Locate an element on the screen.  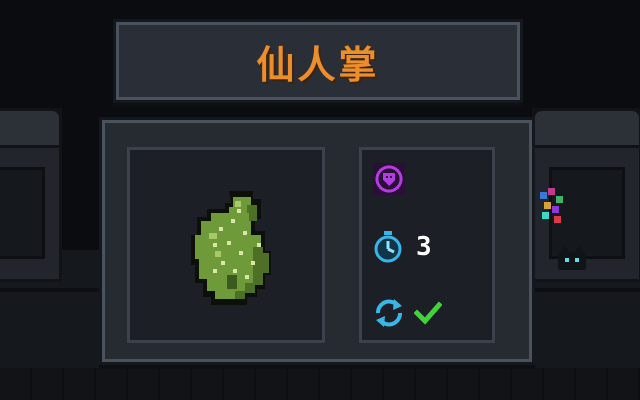
cactus-icon is located at coordinates (231, 248).